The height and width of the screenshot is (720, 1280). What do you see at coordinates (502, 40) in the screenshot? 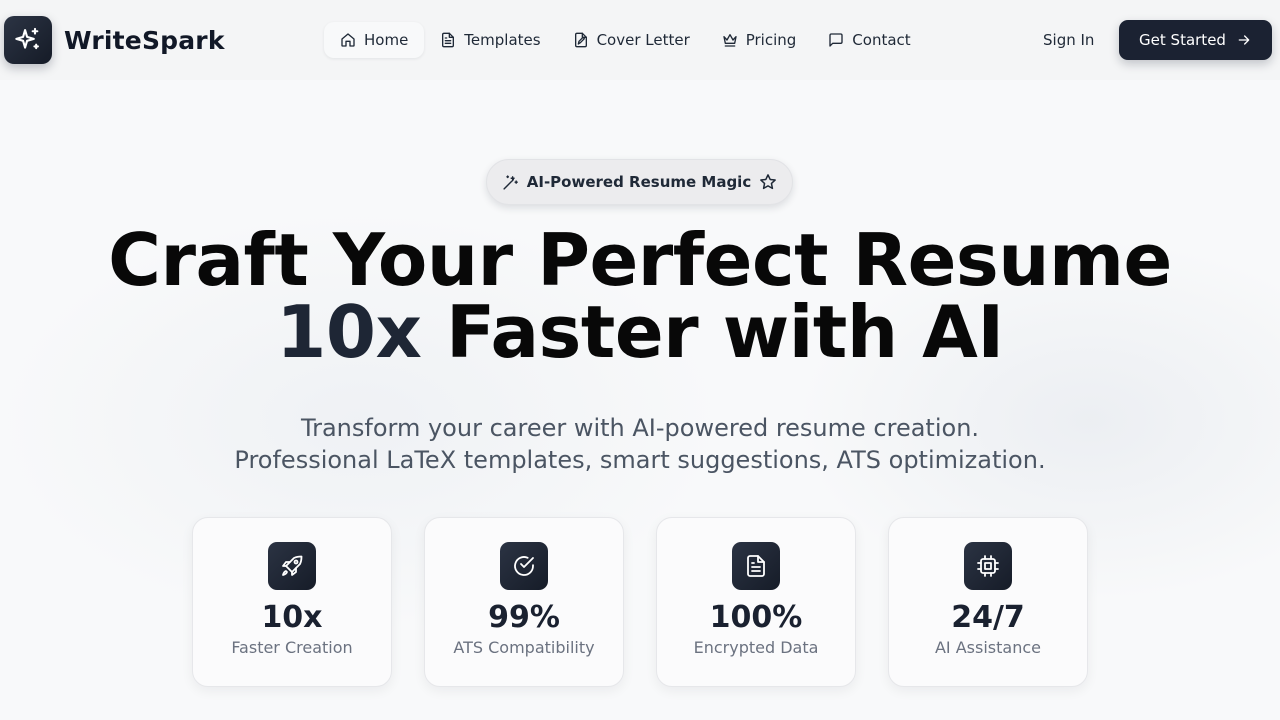
I see `nav-item-label: Templates` at bounding box center [502, 40].